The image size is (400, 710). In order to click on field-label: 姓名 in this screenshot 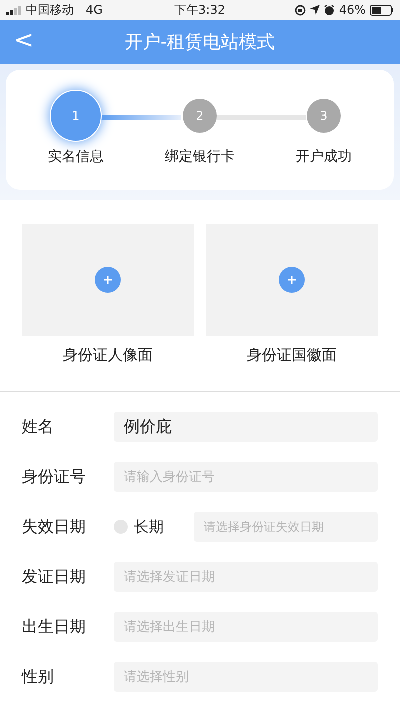, I will do `click(38, 427)`.